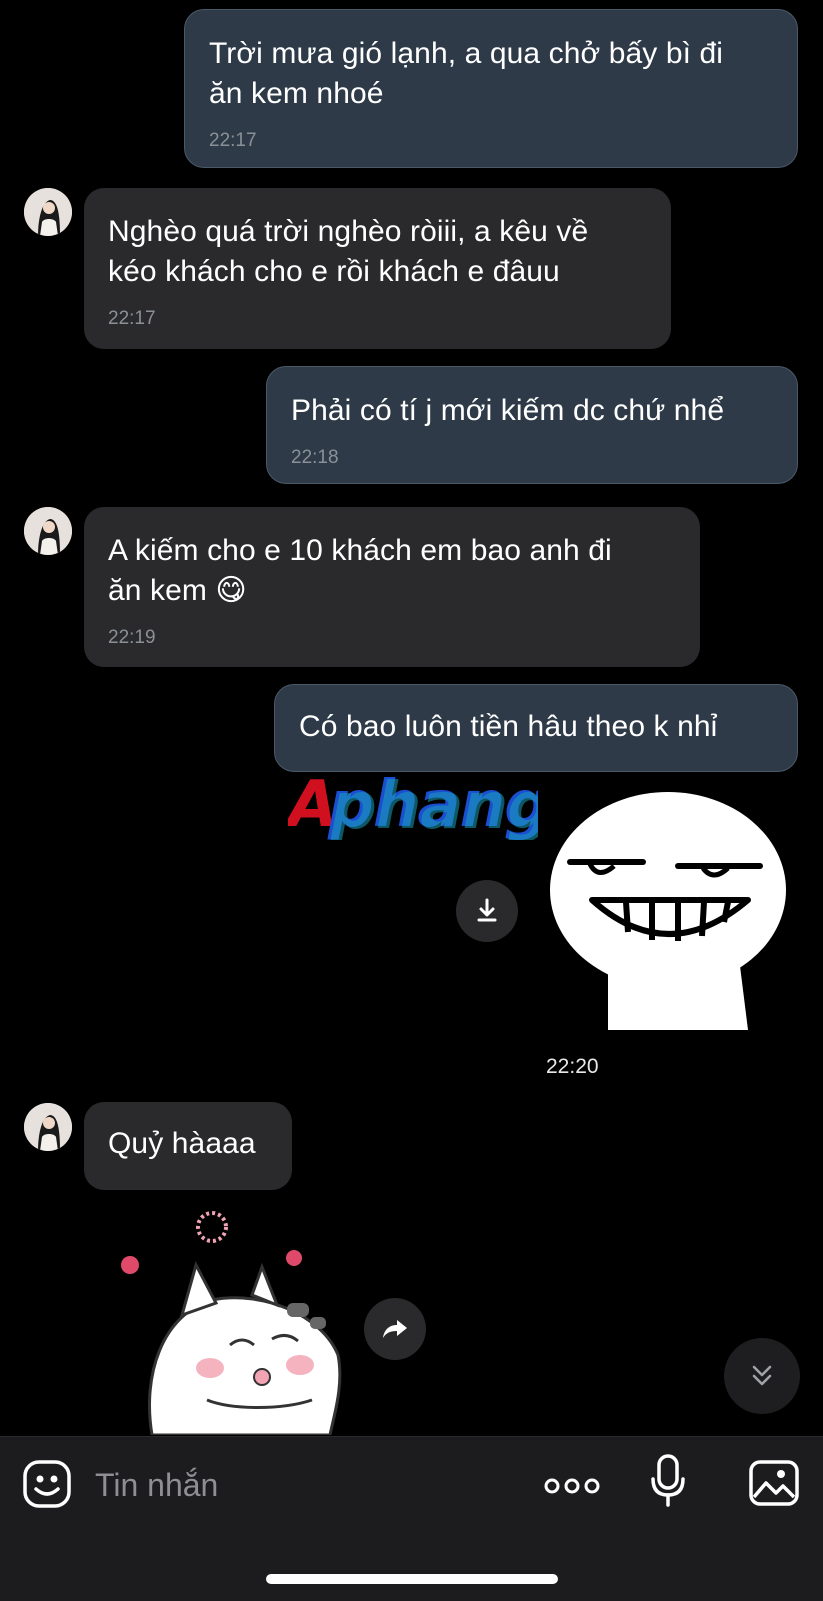 Image resolution: width=823 pixels, height=1601 pixels. I want to click on watermark-logo: A phang phang, so click(418, 811).